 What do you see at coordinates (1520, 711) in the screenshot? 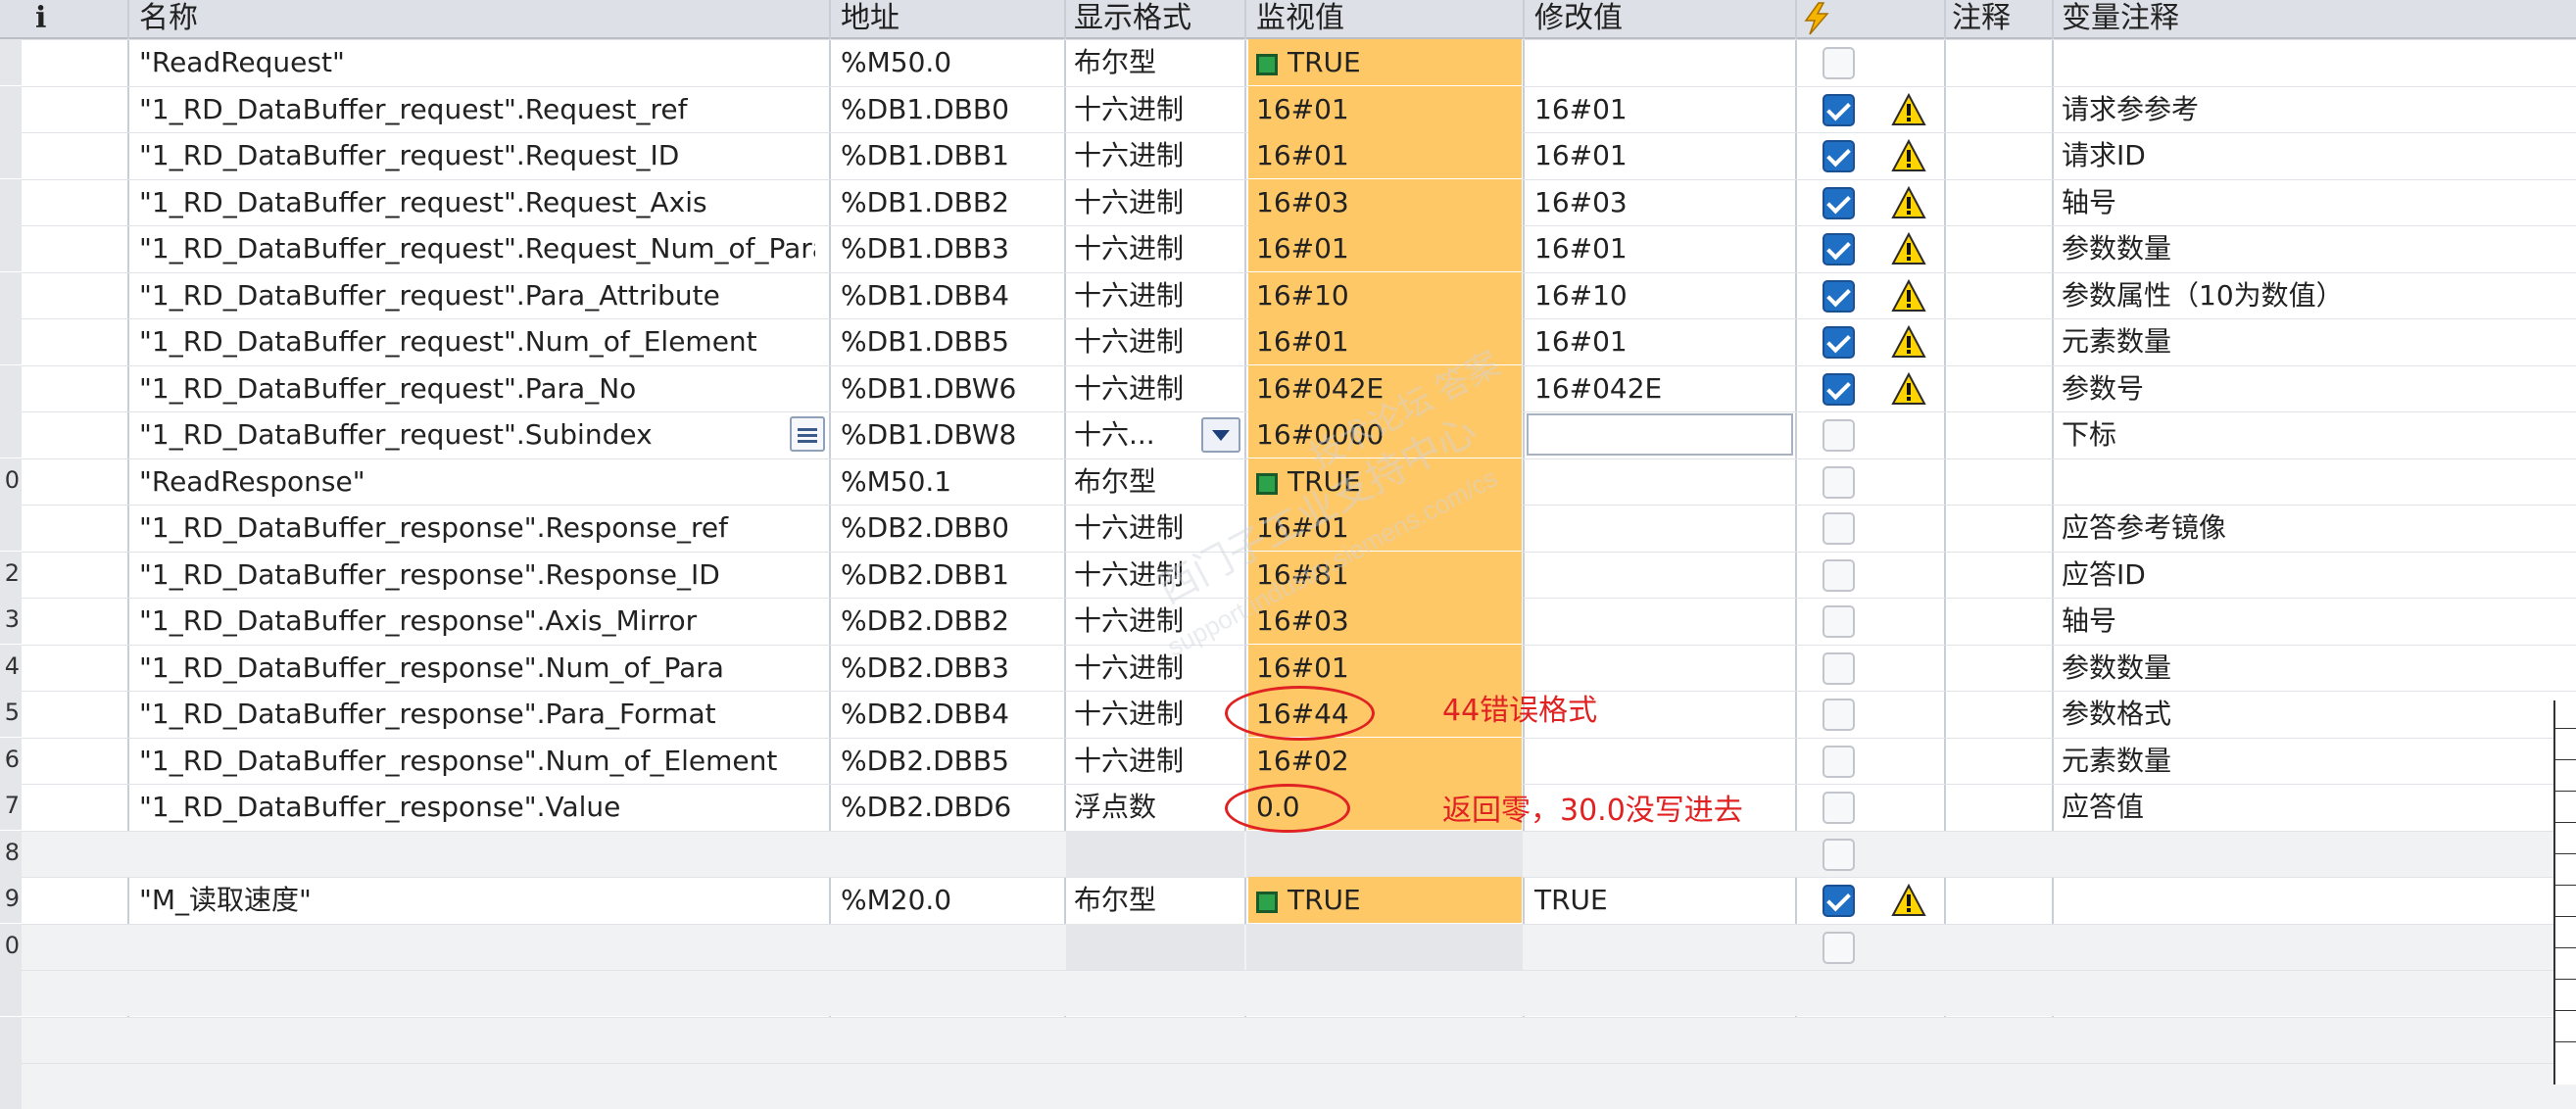
I see `format-error-annotation: 44错误格式` at bounding box center [1520, 711].